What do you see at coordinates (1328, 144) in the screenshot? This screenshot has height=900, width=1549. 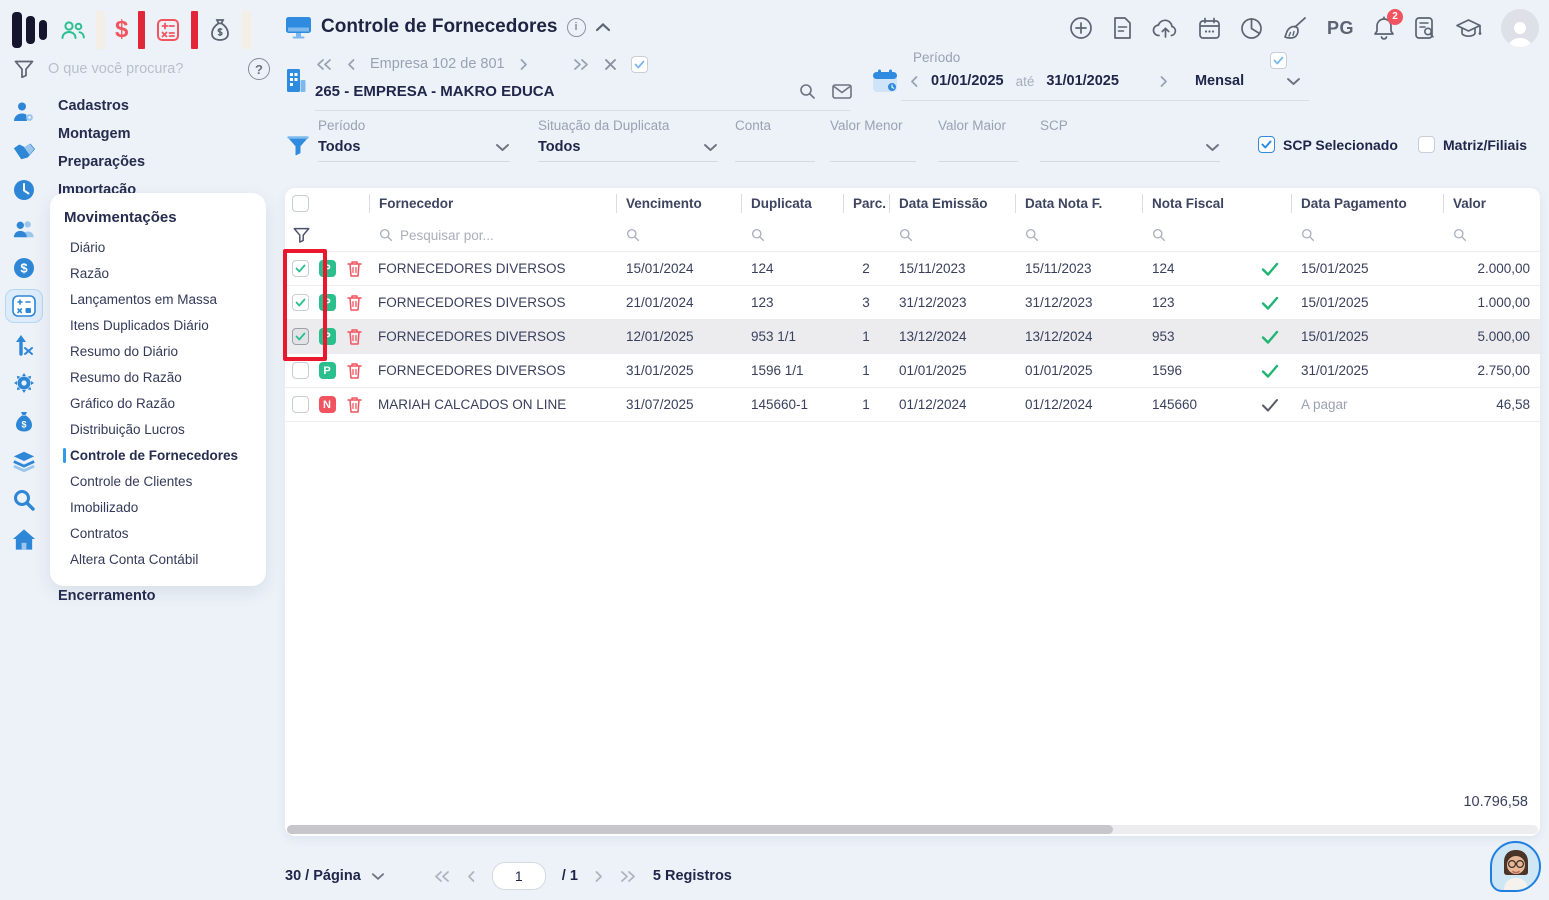 I see `filter-scp-selecionado: SCP Selecionado` at bounding box center [1328, 144].